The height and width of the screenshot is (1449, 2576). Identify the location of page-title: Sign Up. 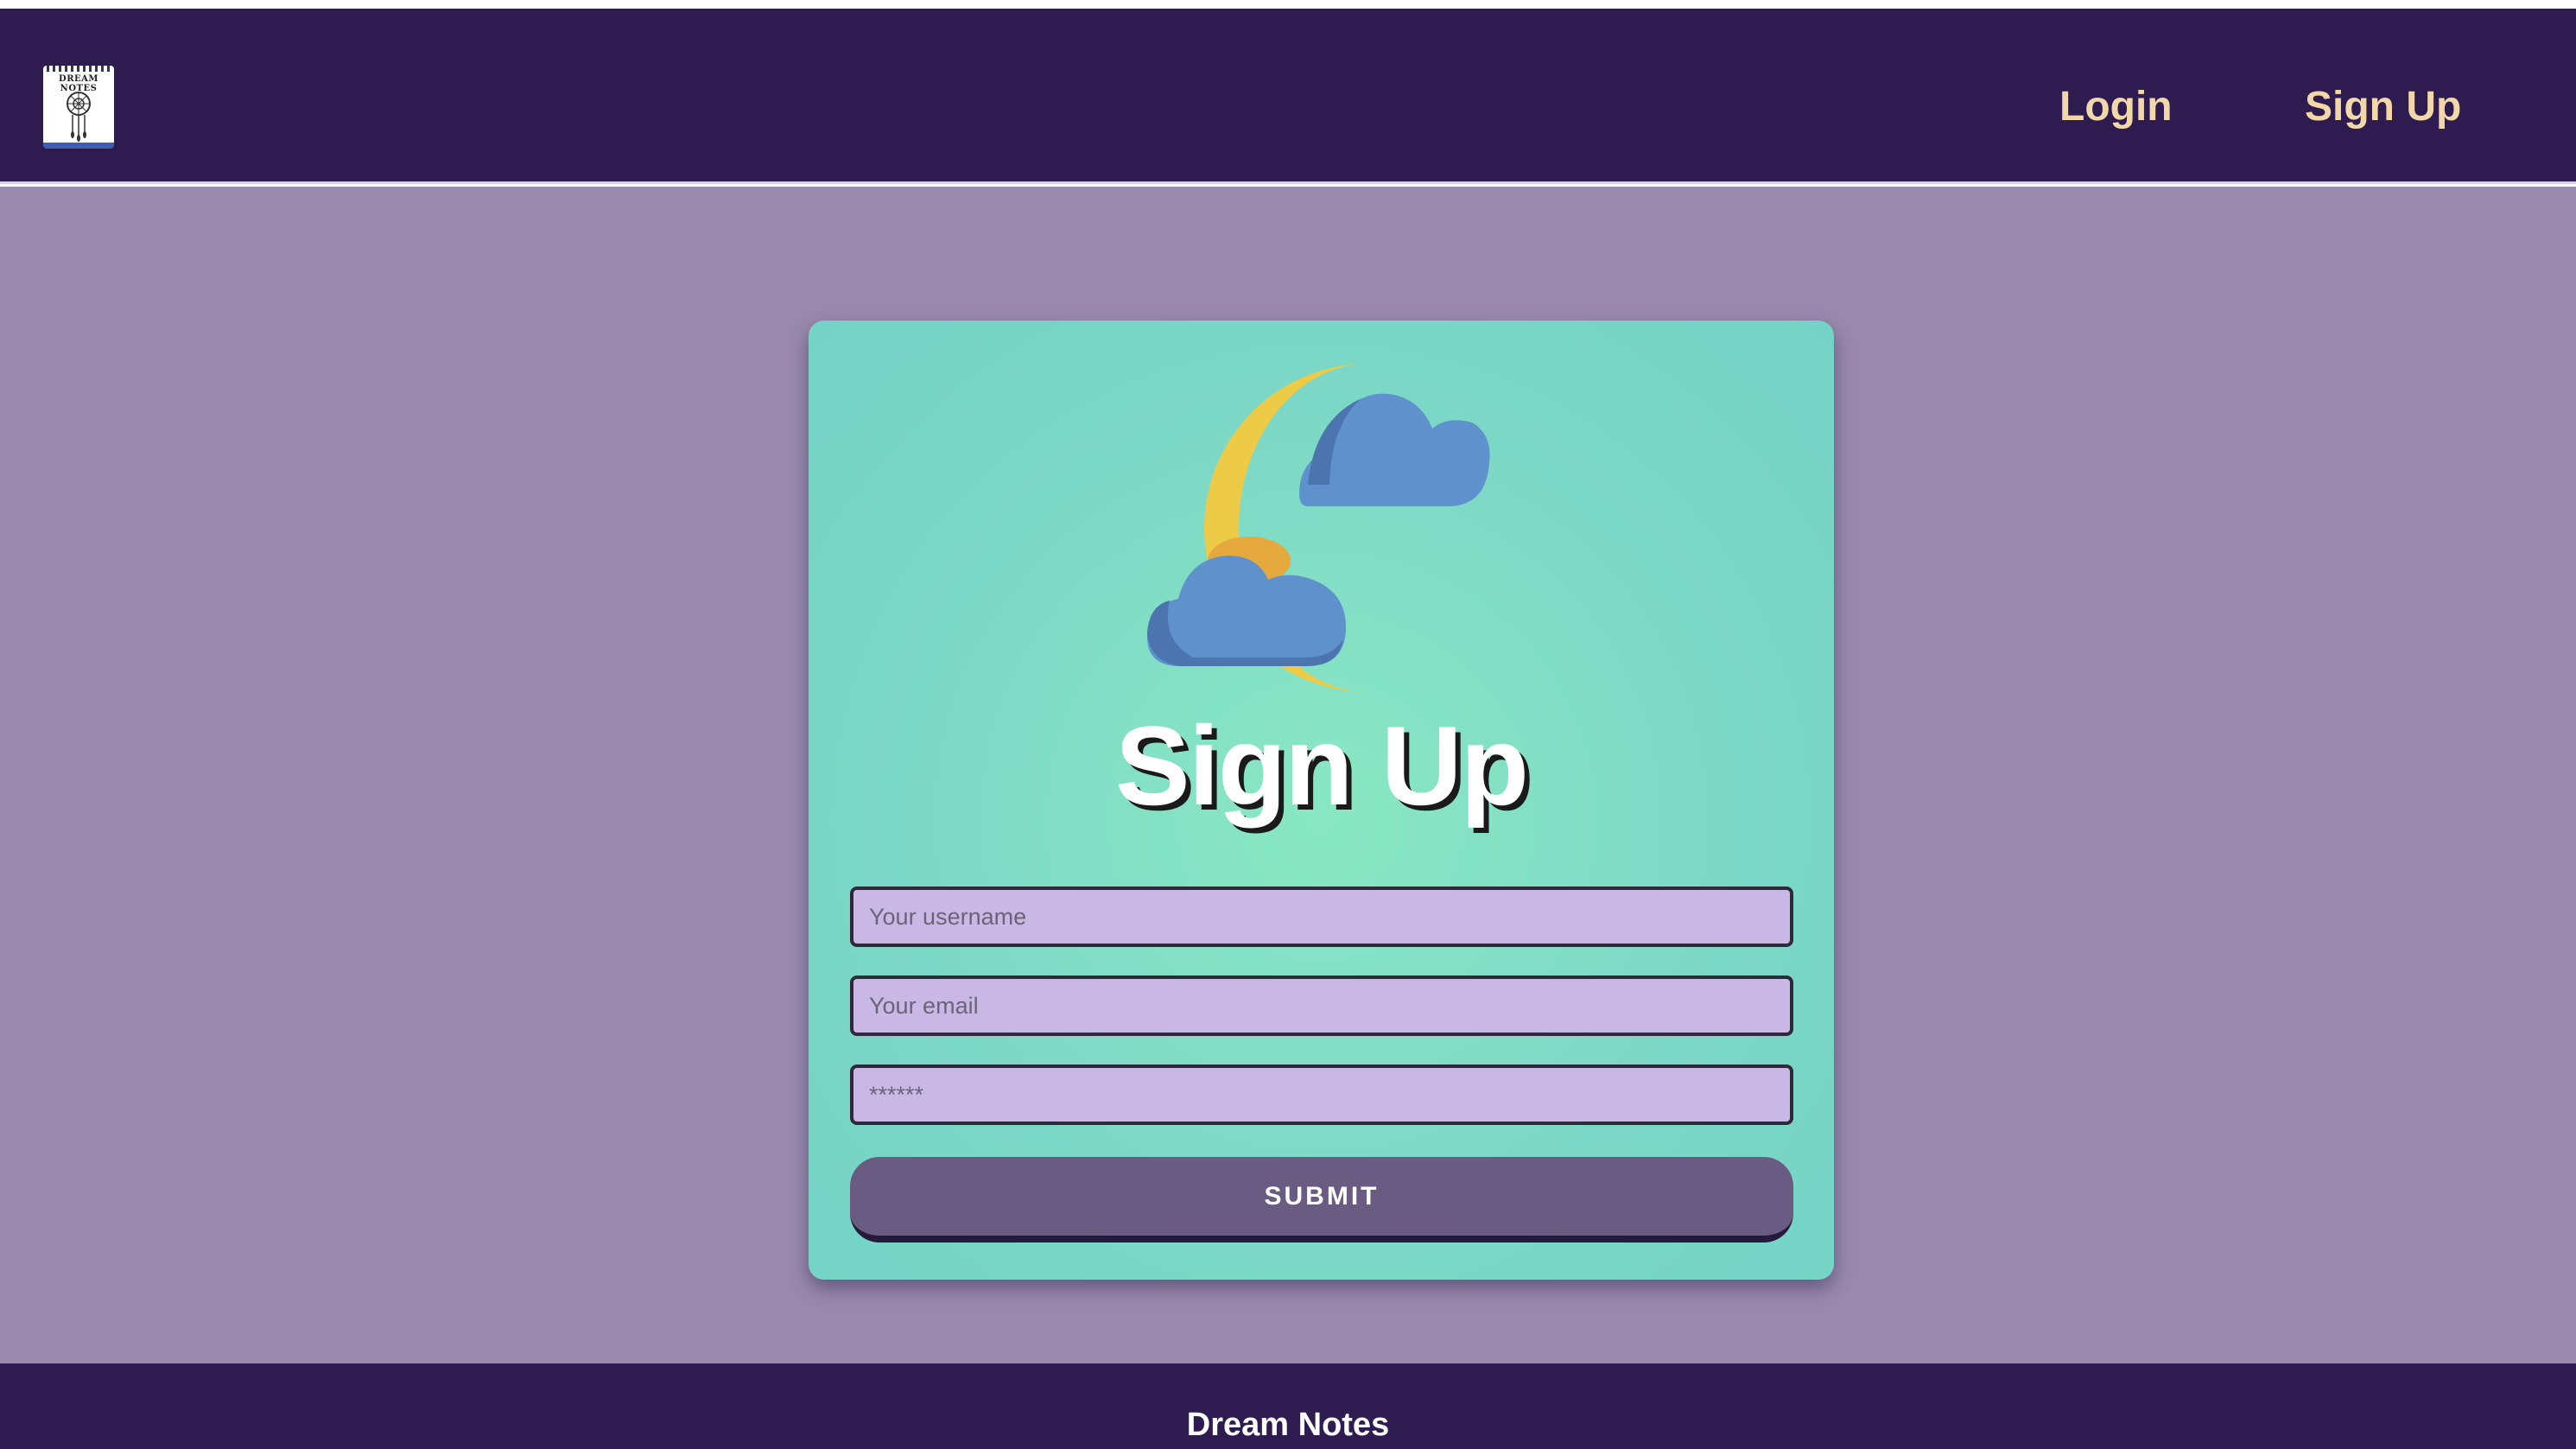
(1321, 765).